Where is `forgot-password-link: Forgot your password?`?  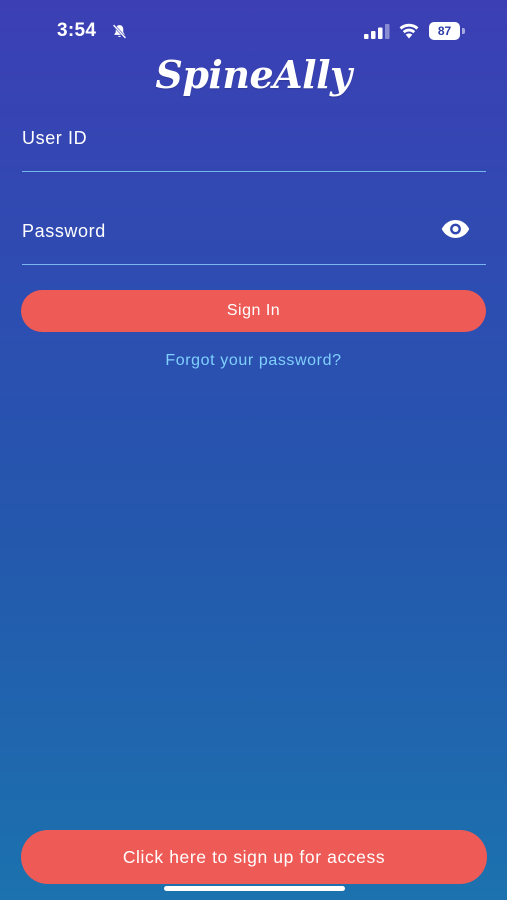
forgot-password-link: Forgot your password? is located at coordinates (253, 361).